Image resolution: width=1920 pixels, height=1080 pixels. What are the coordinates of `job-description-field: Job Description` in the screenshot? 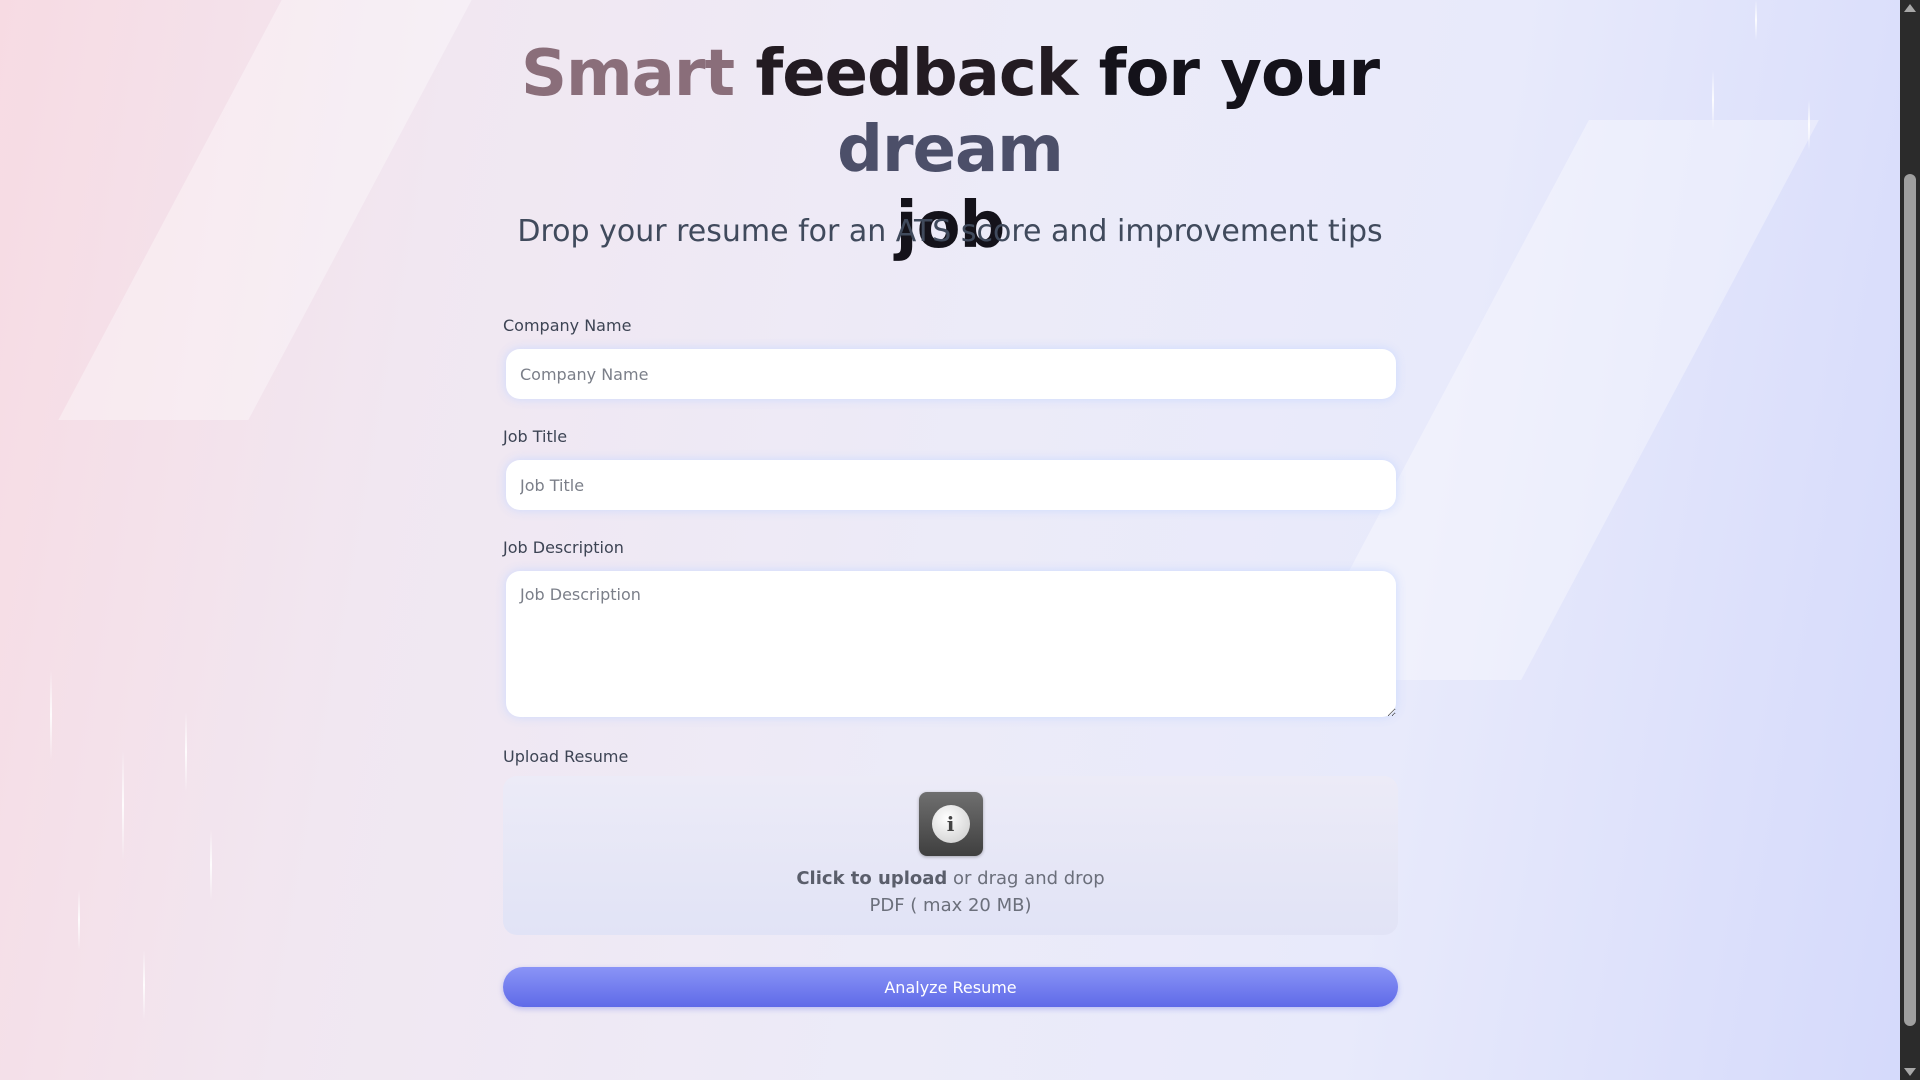 It's located at (950, 627).